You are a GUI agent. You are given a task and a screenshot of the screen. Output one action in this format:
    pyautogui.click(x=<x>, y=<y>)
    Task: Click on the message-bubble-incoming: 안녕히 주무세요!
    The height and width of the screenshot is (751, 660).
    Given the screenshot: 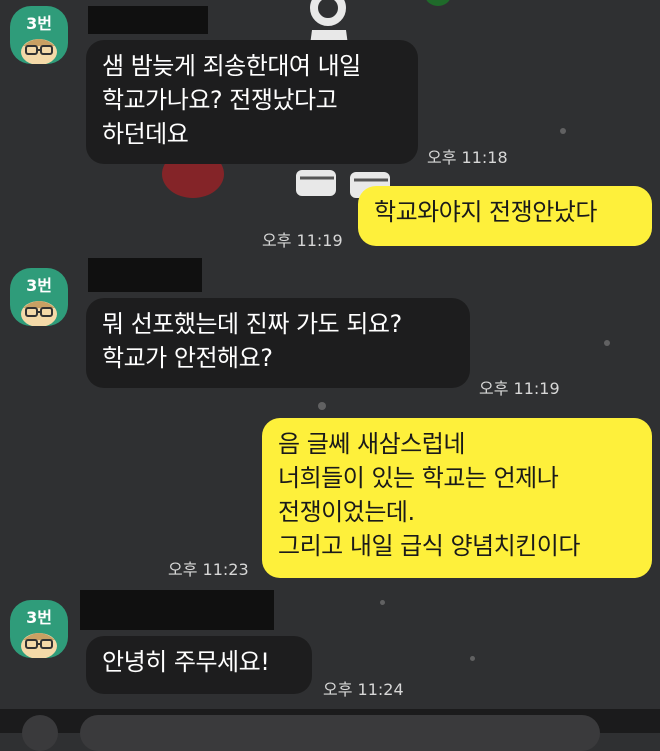 What is the action you would take?
    pyautogui.click(x=199, y=665)
    